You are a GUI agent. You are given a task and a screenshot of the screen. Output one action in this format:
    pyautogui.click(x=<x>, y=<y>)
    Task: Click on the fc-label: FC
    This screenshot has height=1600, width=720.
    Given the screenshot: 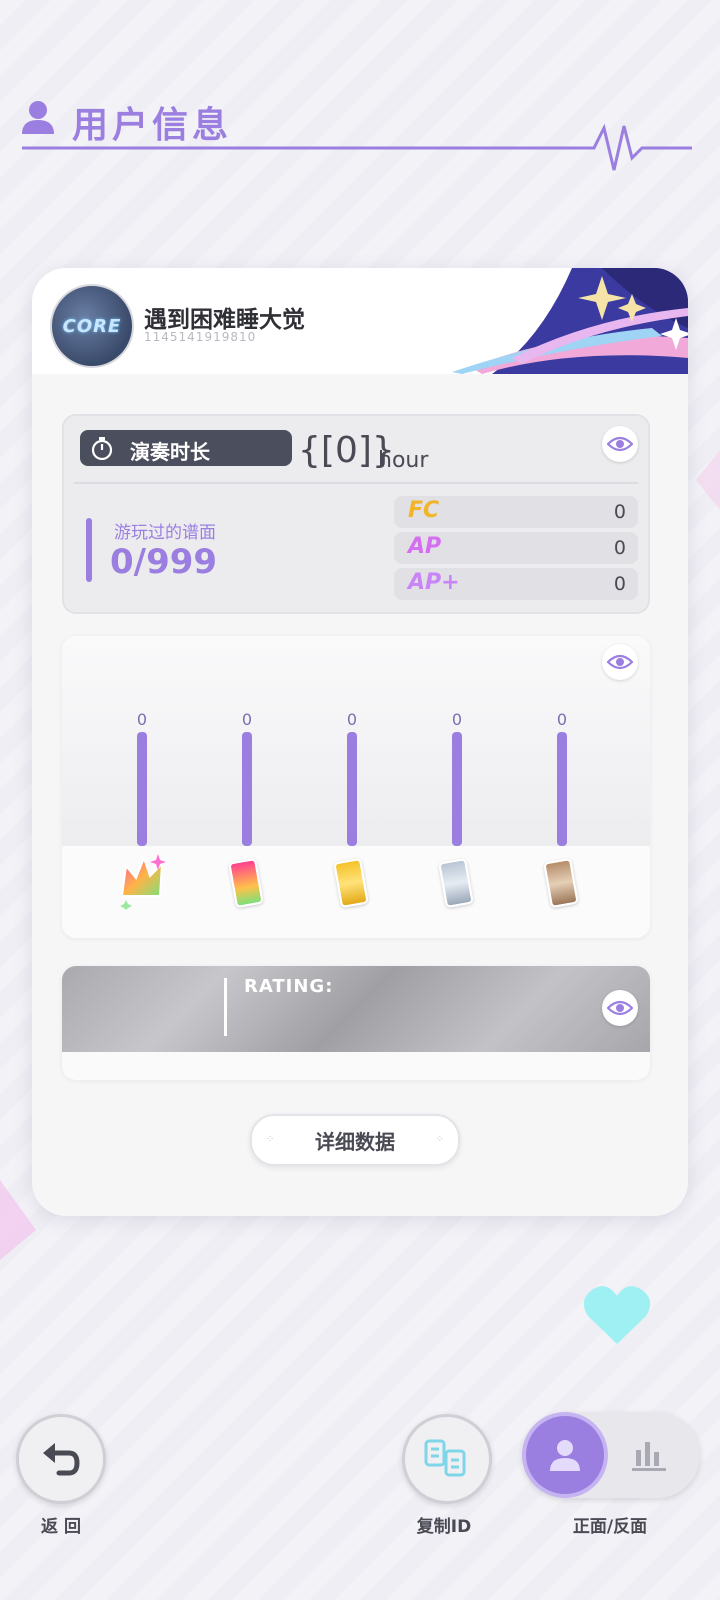 What is the action you would take?
    pyautogui.click(x=424, y=510)
    